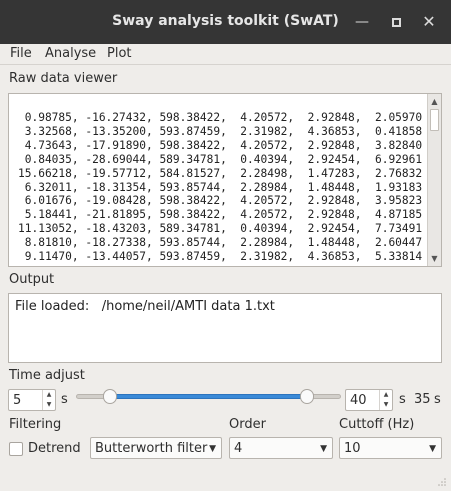 This screenshot has width=451, height=491. Describe the element at coordinates (47, 375) in the screenshot. I see `time-adjust-label: Time adjust` at that location.